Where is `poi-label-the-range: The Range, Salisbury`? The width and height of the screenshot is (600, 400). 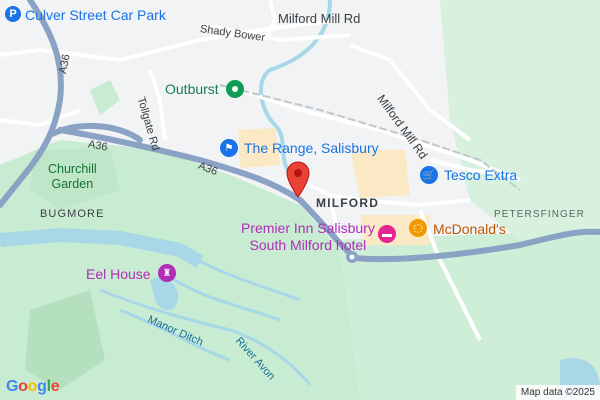 poi-label-the-range: The Range, Salisbury is located at coordinates (311, 148).